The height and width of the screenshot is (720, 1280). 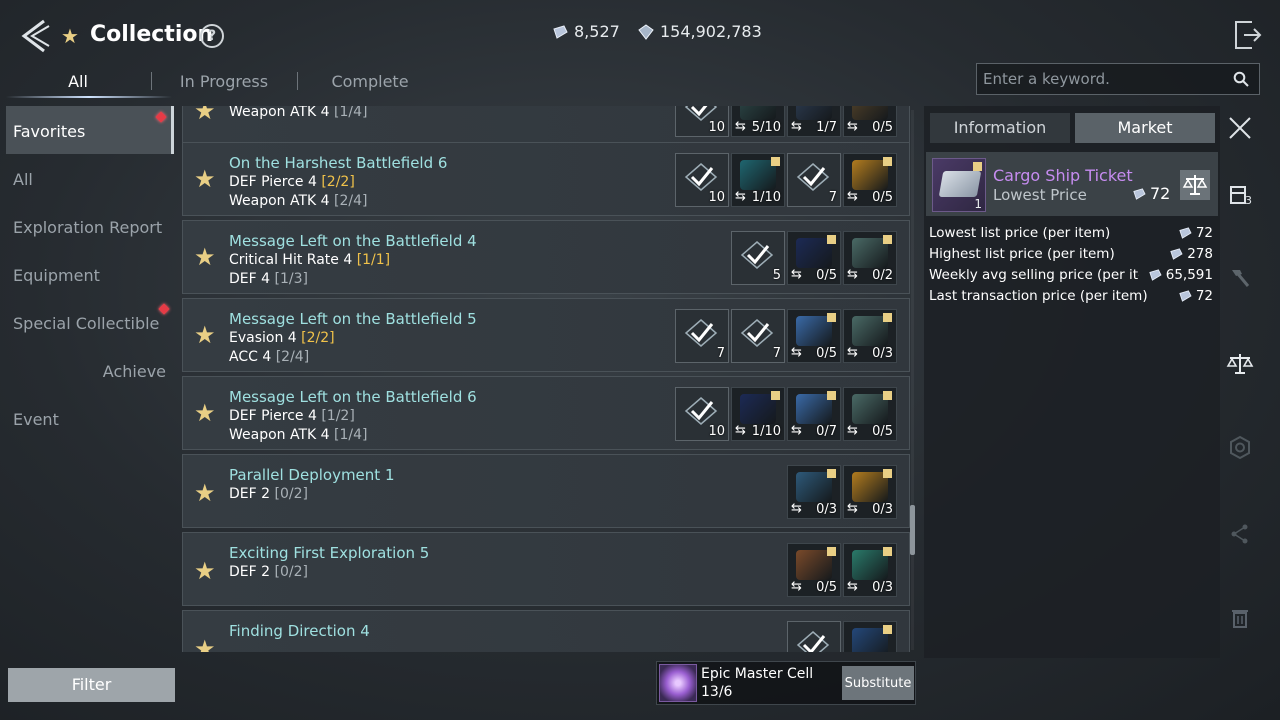 What do you see at coordinates (1240, 128) in the screenshot?
I see `close-icon` at bounding box center [1240, 128].